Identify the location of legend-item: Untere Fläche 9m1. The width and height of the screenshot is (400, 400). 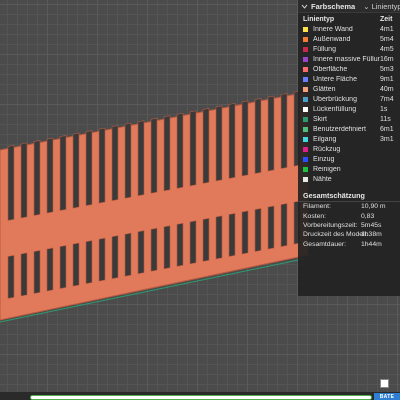
(349, 79).